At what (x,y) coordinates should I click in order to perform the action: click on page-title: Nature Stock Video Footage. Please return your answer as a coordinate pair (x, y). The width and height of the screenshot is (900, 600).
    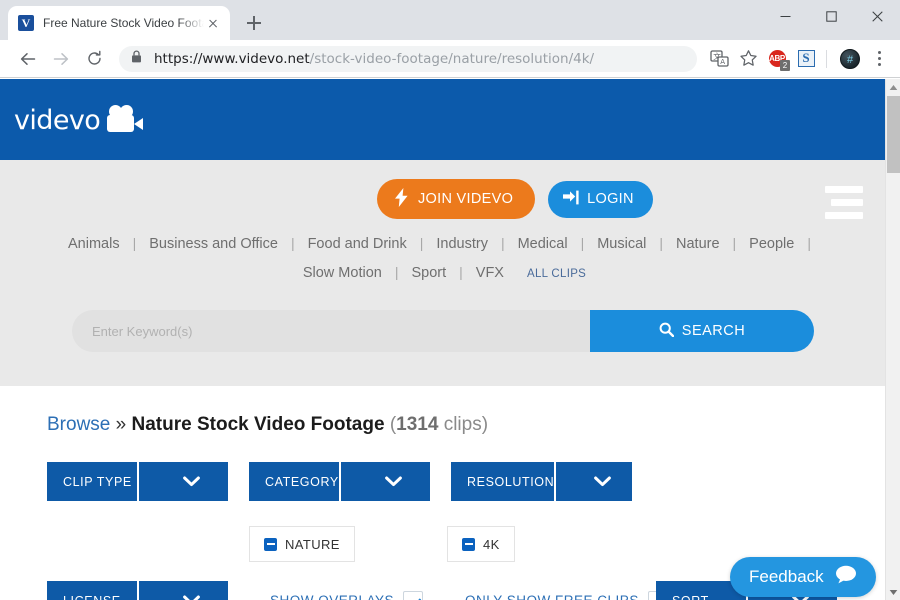
    Looking at the image, I should click on (258, 424).